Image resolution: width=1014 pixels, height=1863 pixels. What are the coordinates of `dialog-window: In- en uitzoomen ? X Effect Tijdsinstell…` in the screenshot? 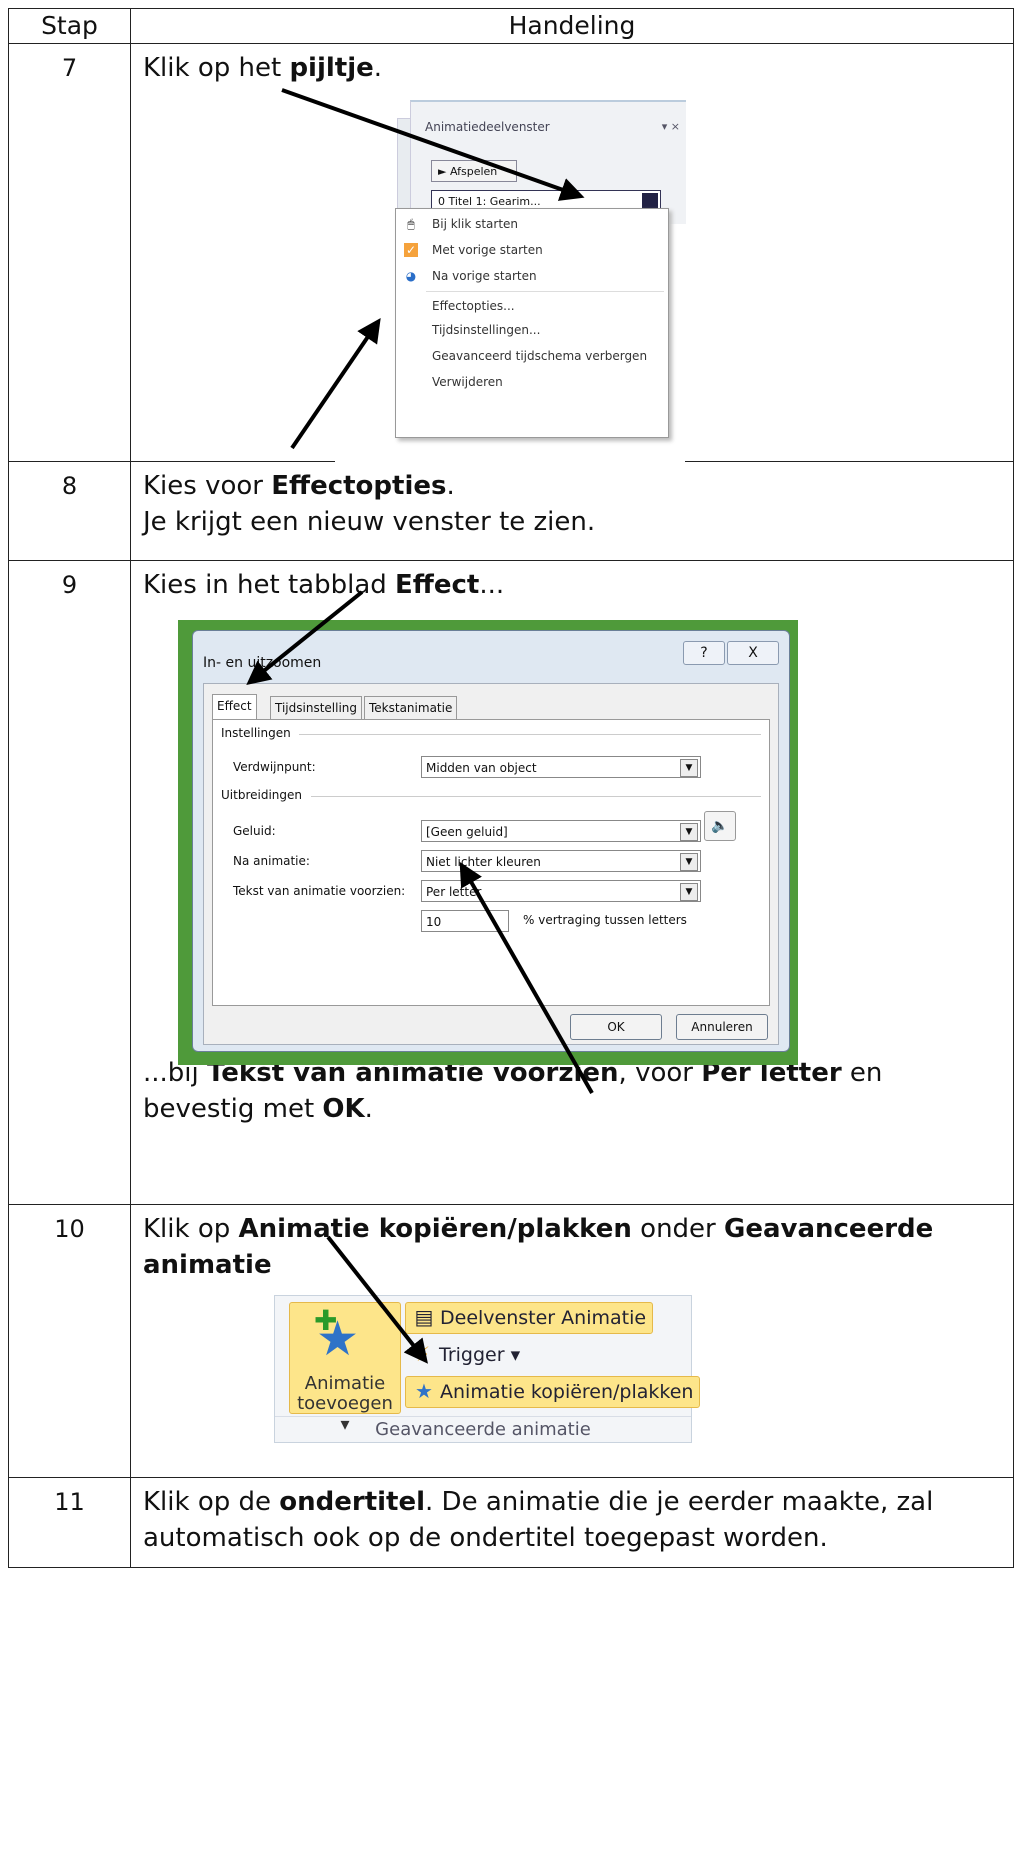 It's located at (491, 841).